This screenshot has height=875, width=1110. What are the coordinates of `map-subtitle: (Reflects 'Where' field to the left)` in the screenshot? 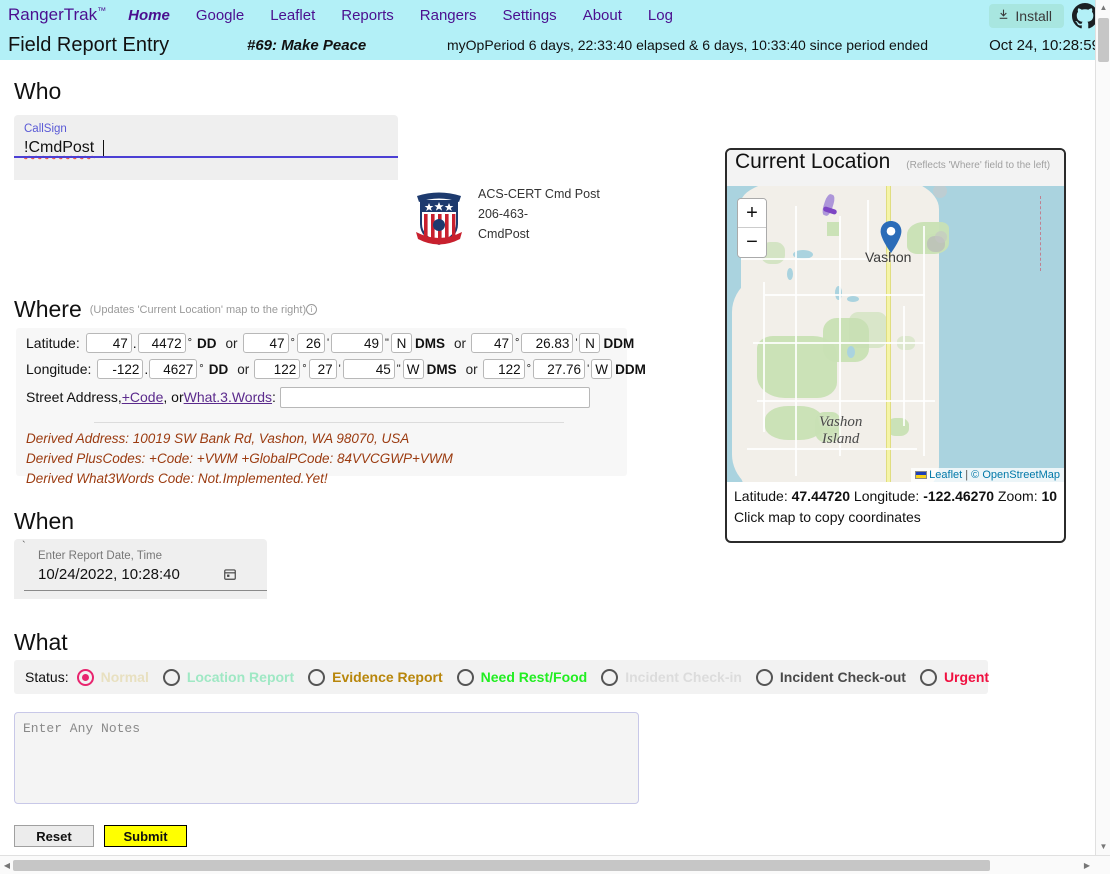 It's located at (978, 165).